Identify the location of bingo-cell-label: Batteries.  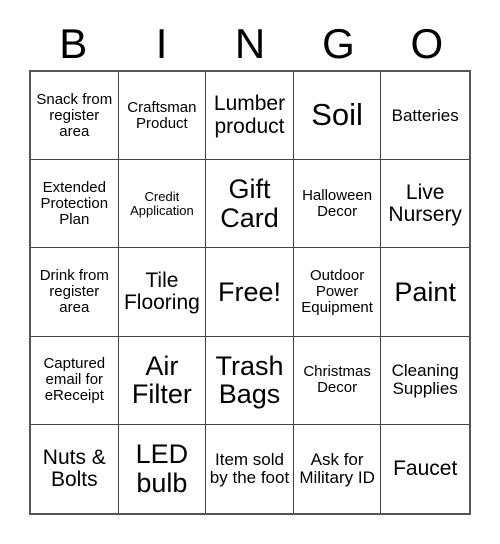
(425, 115).